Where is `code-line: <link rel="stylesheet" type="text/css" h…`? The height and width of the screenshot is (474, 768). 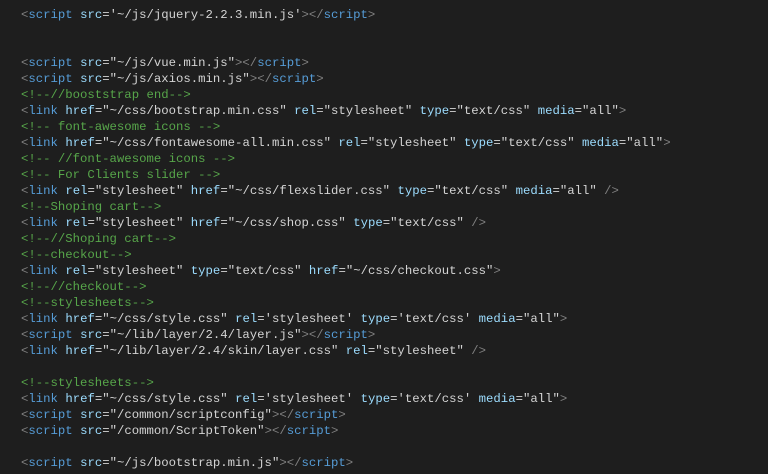
code-line: <link rel="stylesheet" type="text/css" h… is located at coordinates (346, 271).